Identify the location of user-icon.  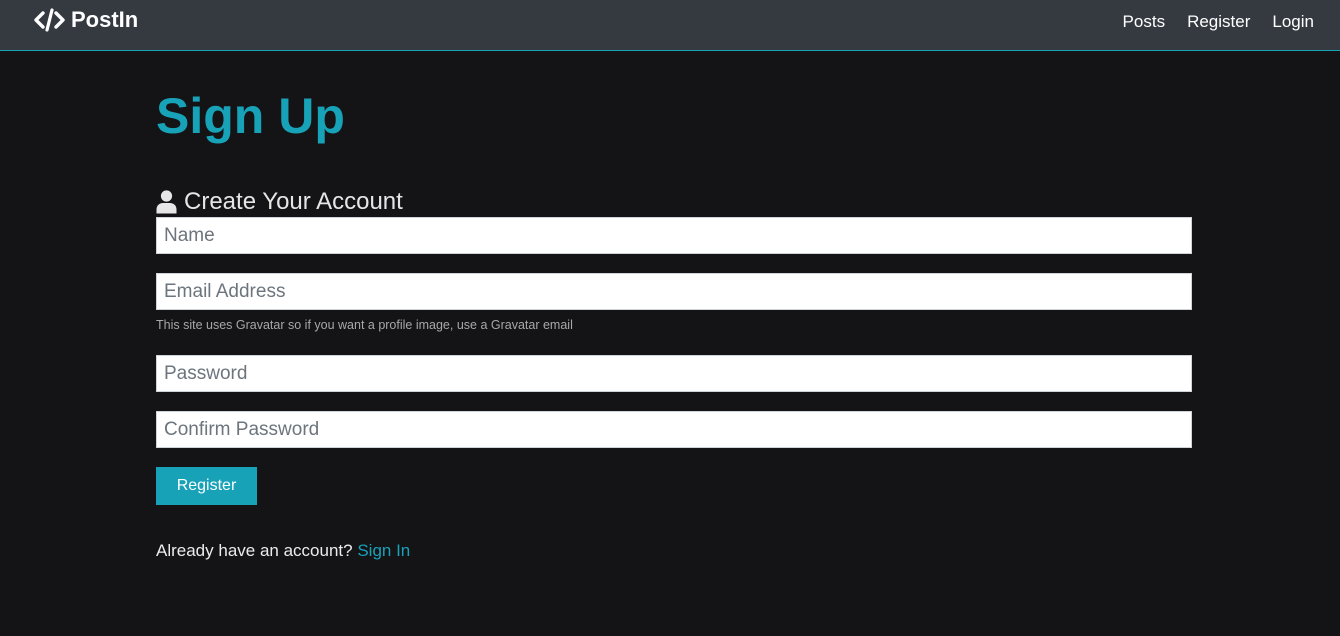
(170, 202).